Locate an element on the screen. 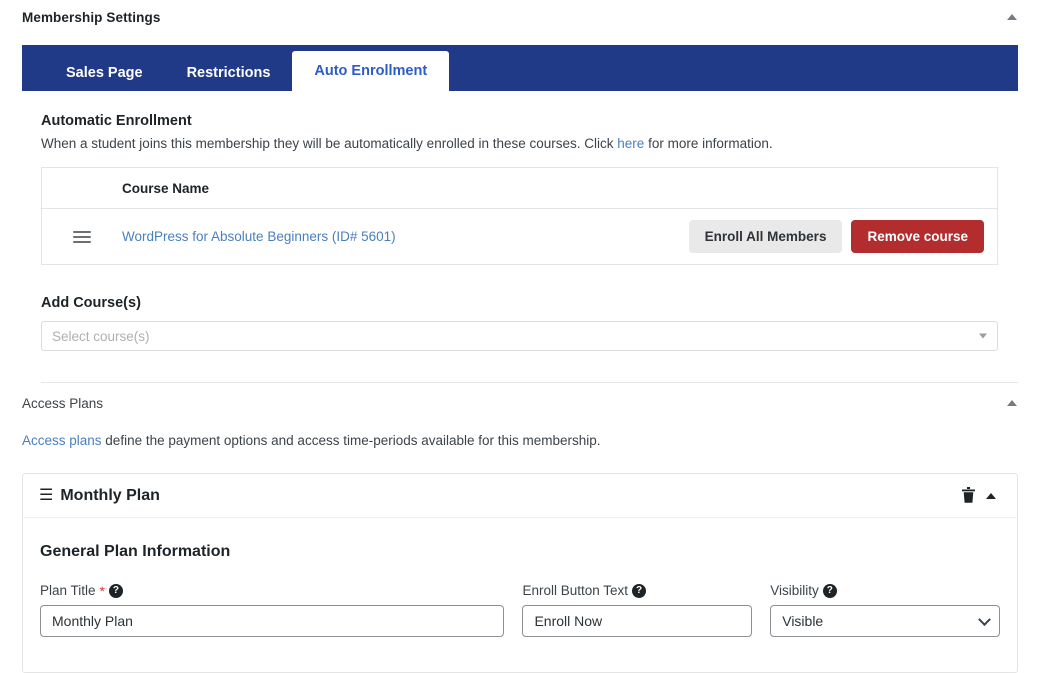 This screenshot has width=1037, height=673. add-courses-placeholder: Select course(s) is located at coordinates (101, 336).